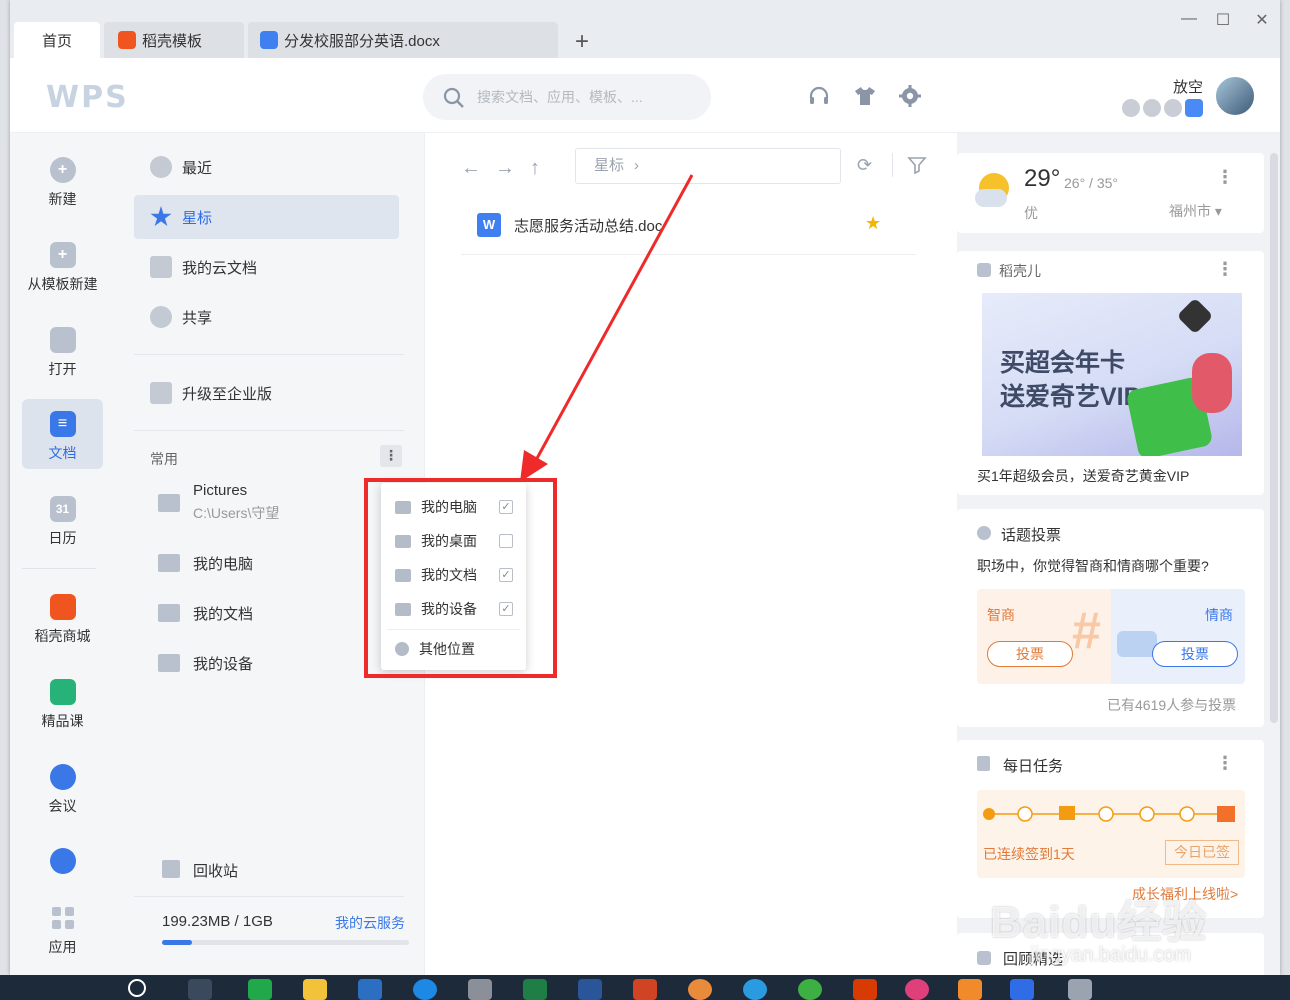  What do you see at coordinates (582, 42) in the screenshot?
I see `new-tab-button: +` at bounding box center [582, 42].